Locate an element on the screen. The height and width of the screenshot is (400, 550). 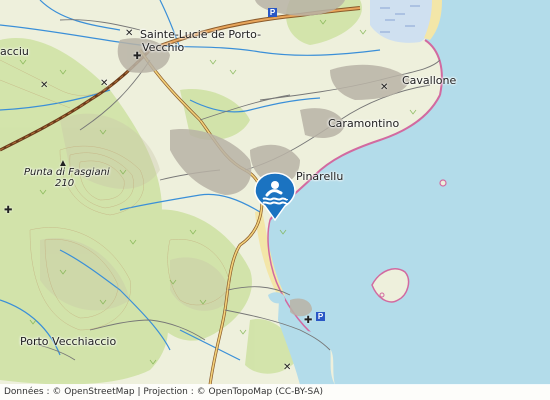
place-label-cavallone: Cavallone is located at coordinates (429, 80).